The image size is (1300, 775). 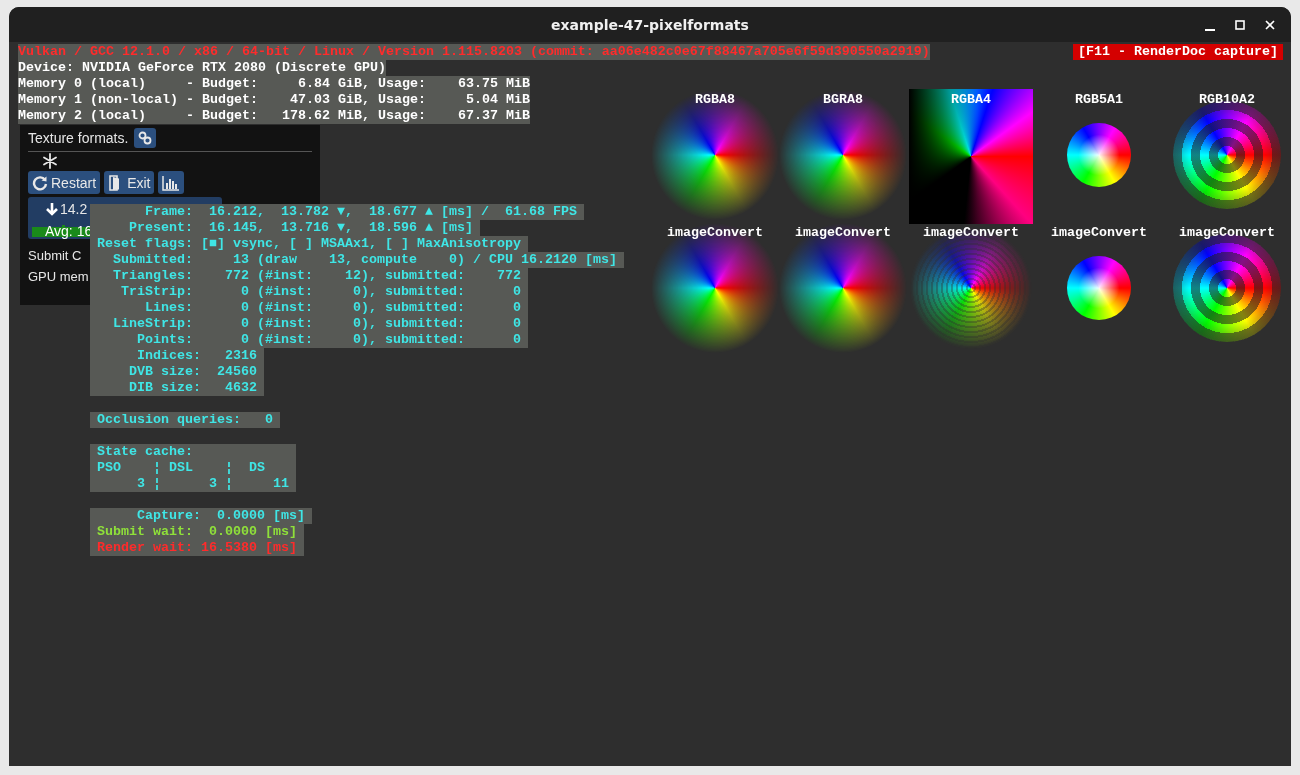 I want to click on overlay-text: DVB size: 24560, so click(x=177, y=372).